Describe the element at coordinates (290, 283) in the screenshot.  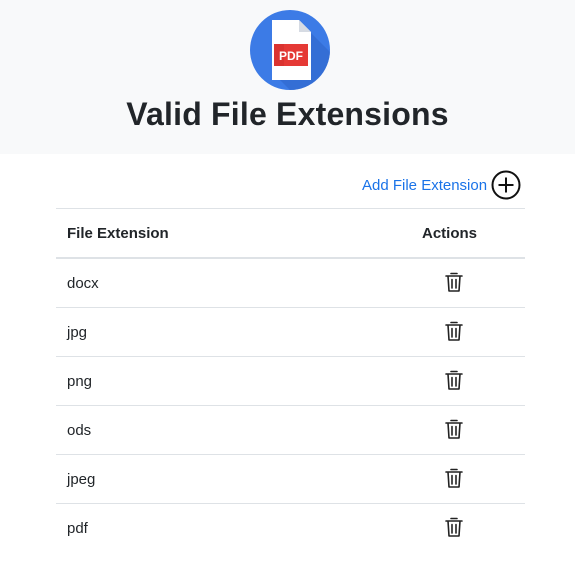
I see `table-row: docx` at that location.